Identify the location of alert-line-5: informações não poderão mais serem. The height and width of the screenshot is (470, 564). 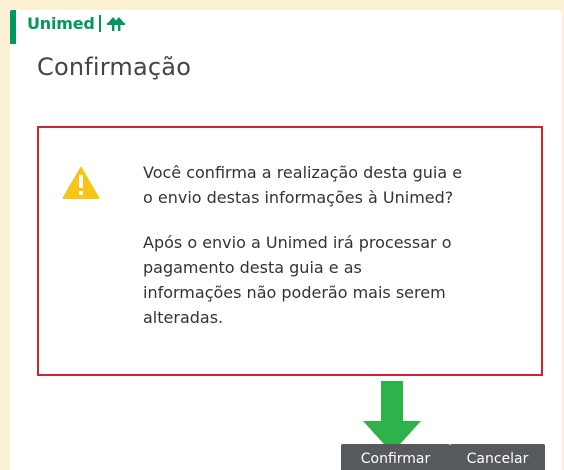
(294, 292).